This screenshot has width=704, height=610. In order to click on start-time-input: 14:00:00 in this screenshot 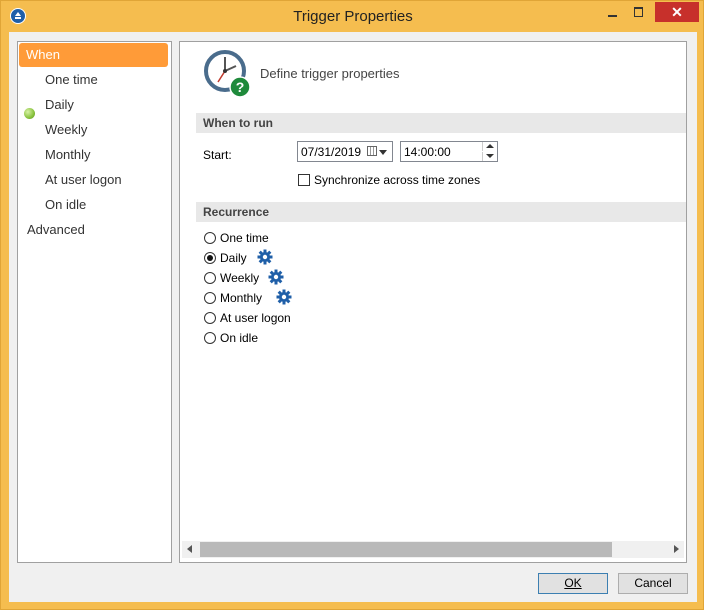, I will do `click(449, 151)`.